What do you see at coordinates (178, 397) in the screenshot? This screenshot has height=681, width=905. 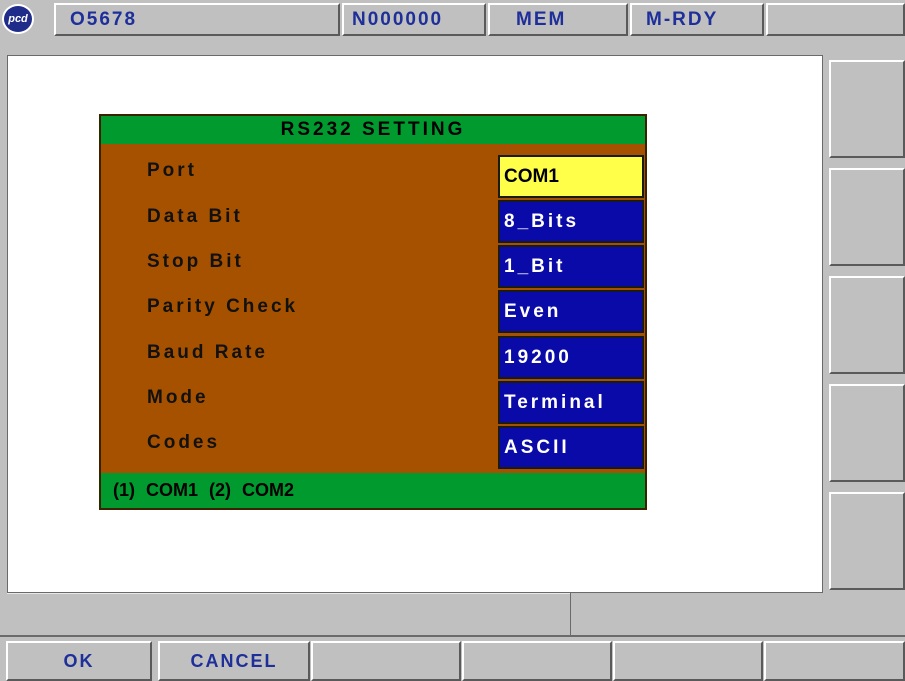 I see `mode-label: Mode` at bounding box center [178, 397].